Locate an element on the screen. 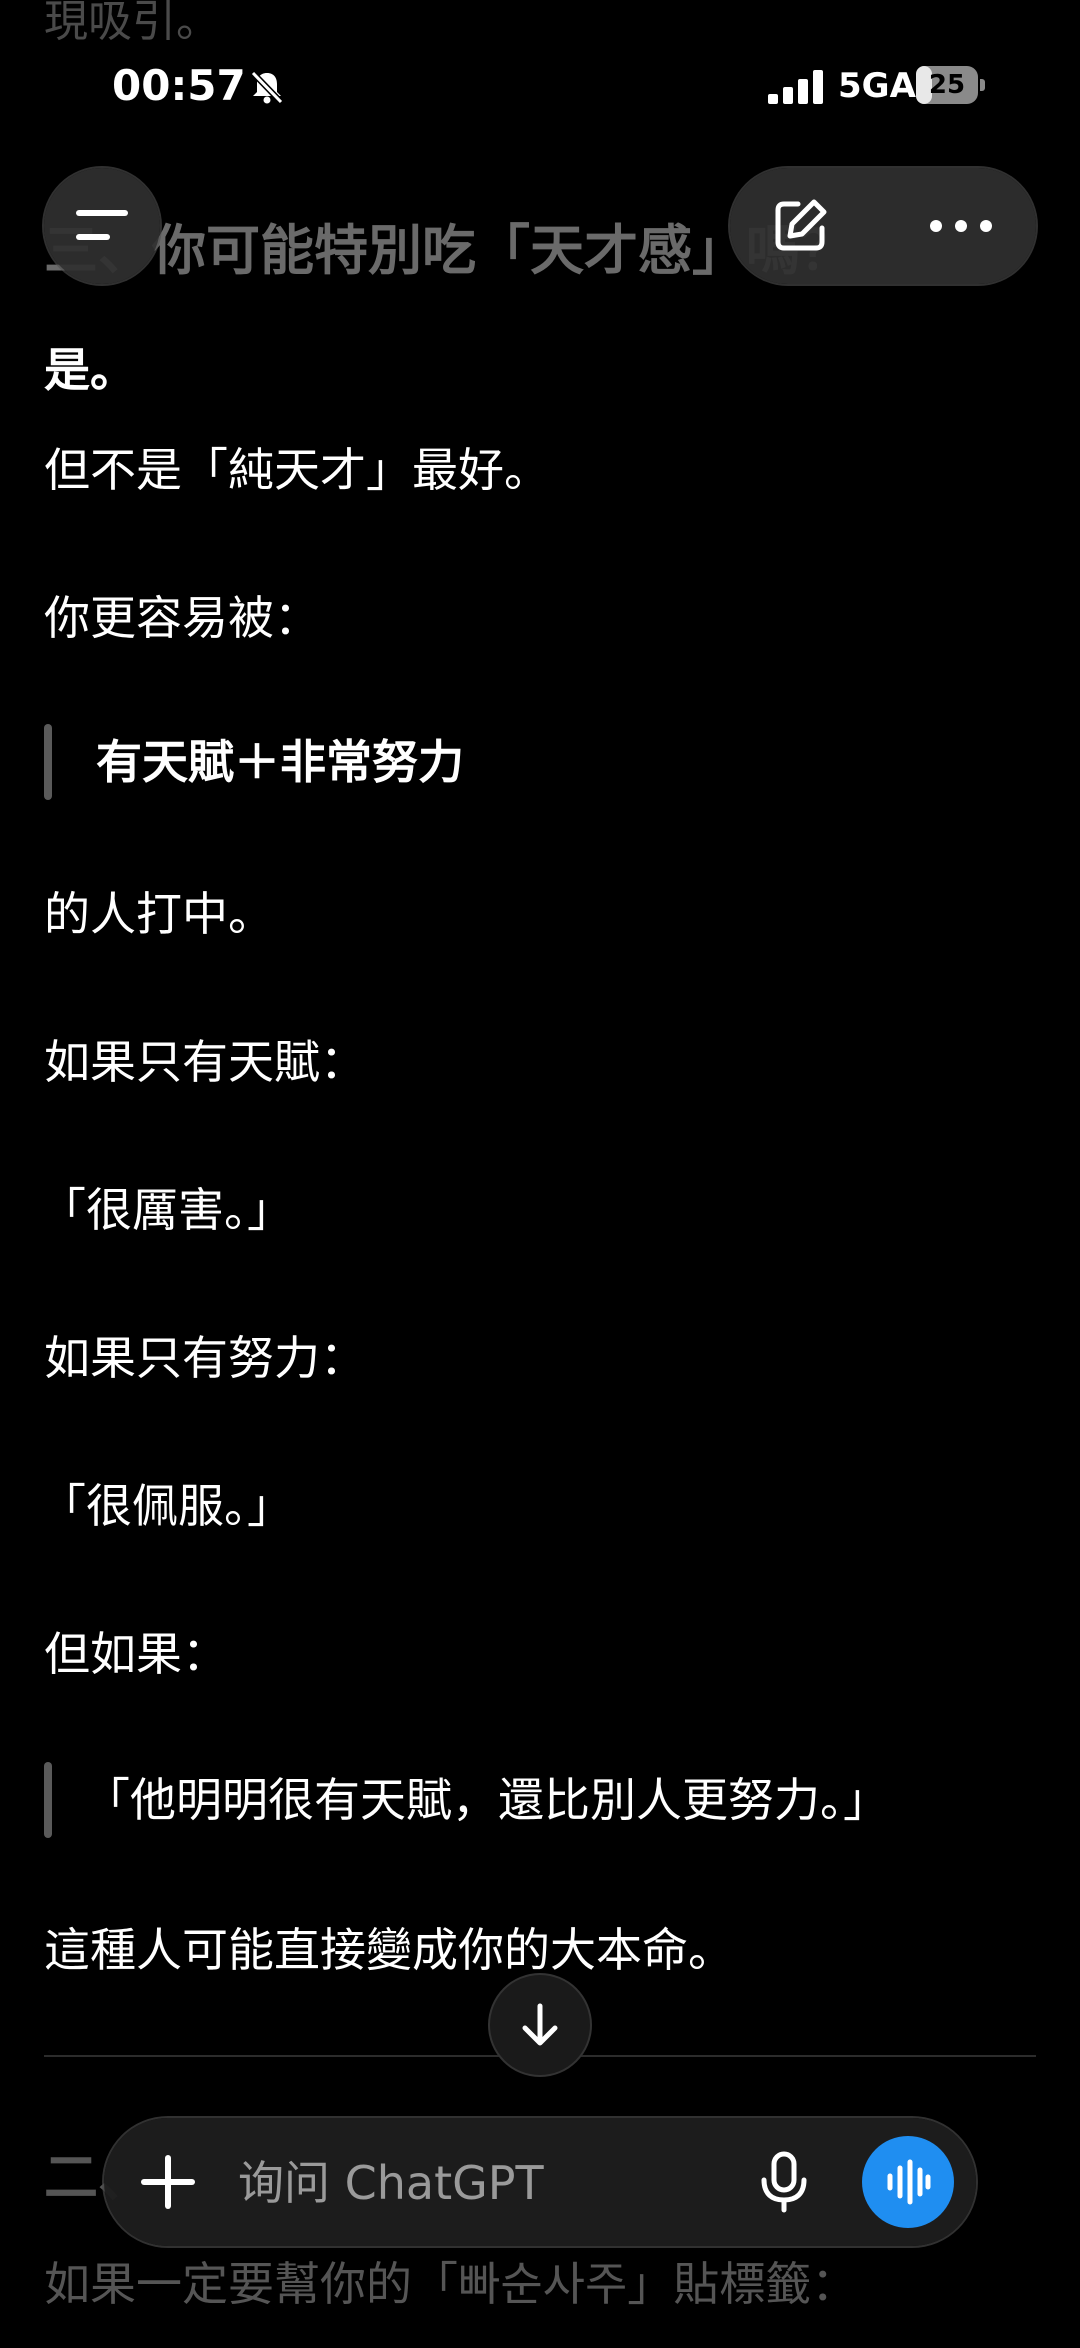 This screenshot has width=1080, height=2348. message-line: 但不是「純天才」最好。 is located at coordinates (297, 470).